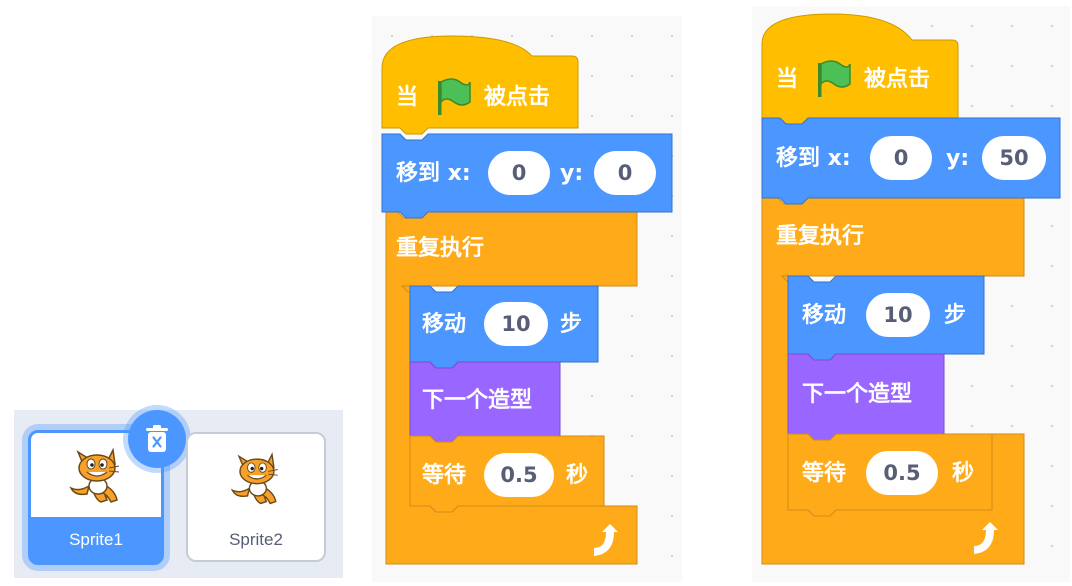  I want to click on sprite-name-label: Sprite2, so click(256, 539).